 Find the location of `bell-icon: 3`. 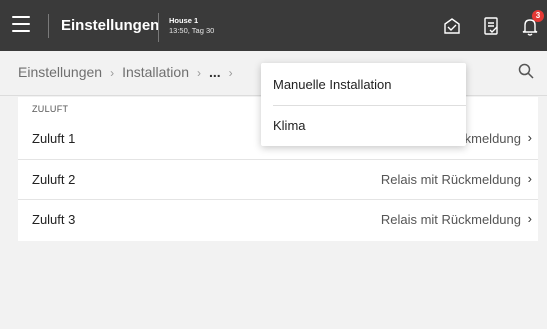

bell-icon: 3 is located at coordinates (531, 23).